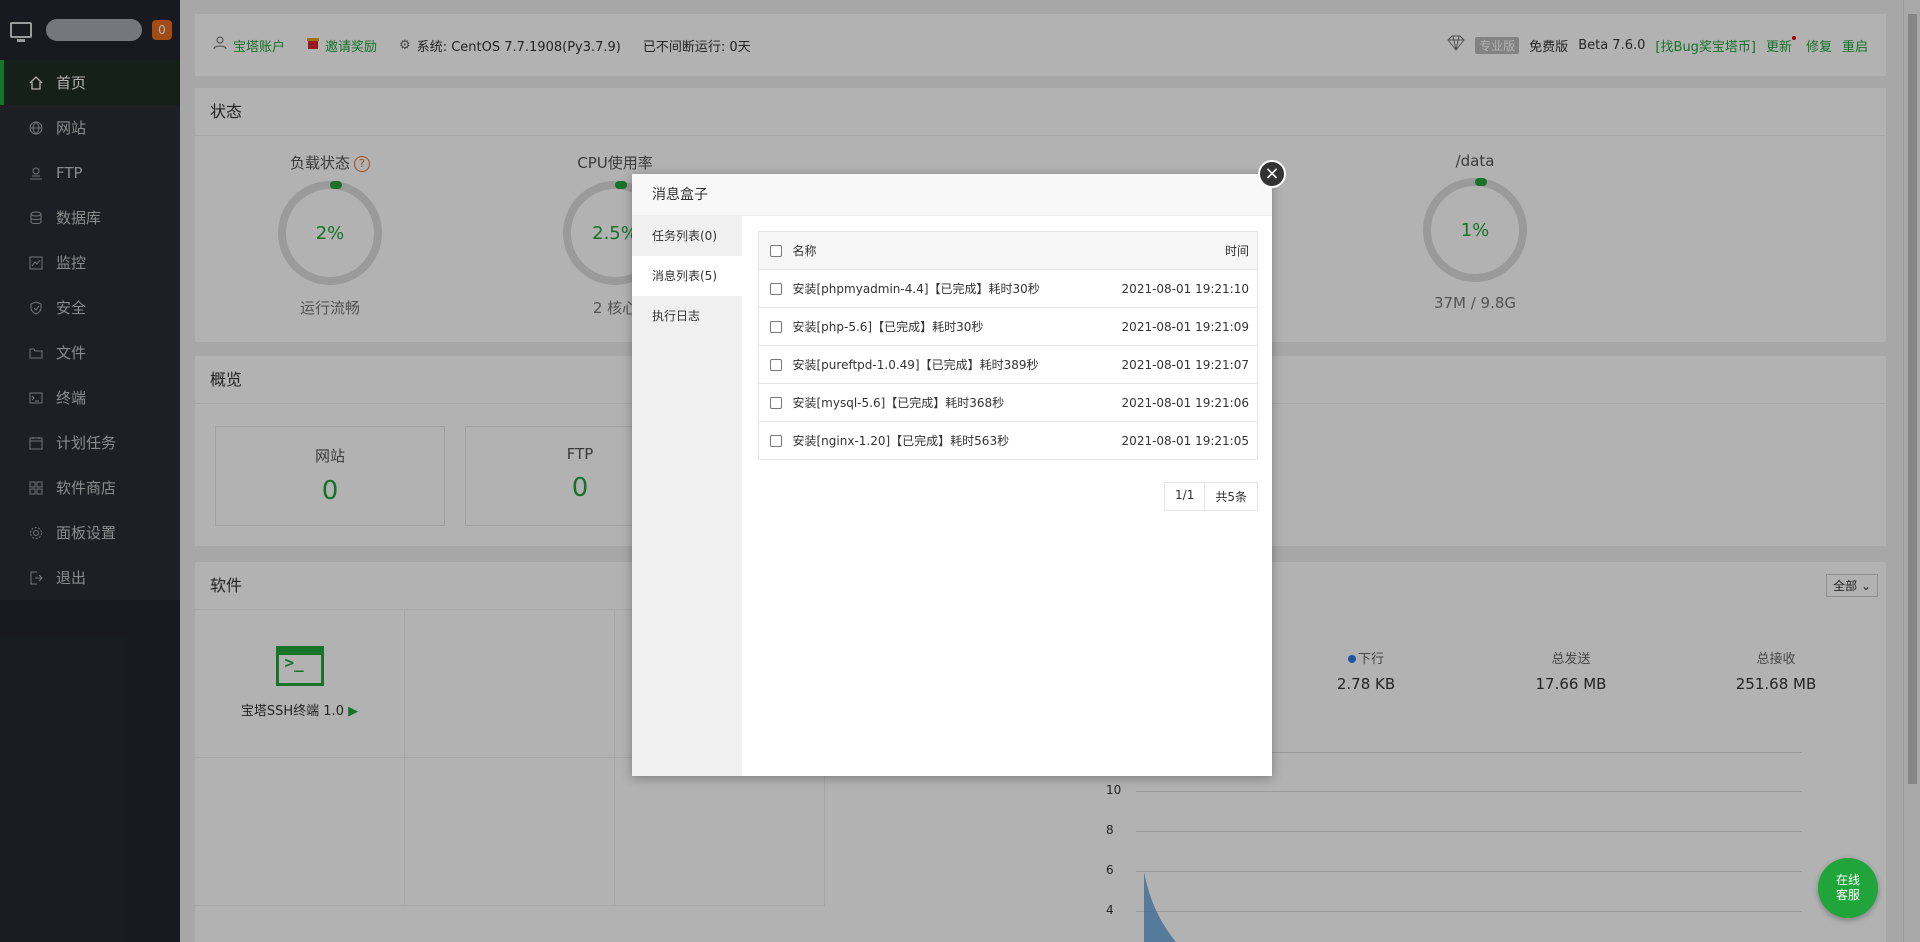 The image size is (1920, 942). I want to click on table-header-row: 名称 时间, so click(1008, 250).